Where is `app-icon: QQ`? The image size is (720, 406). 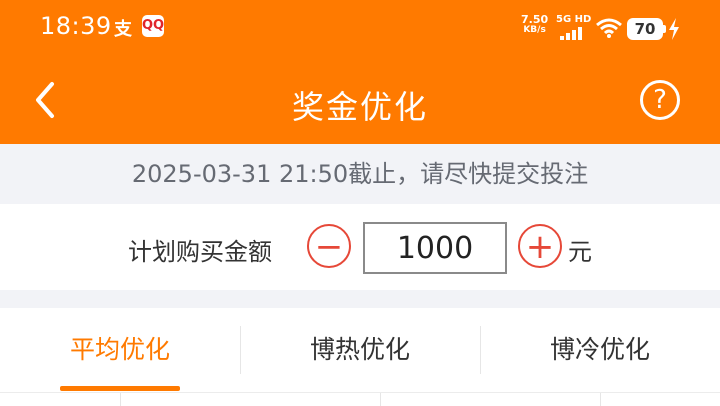 app-icon: QQ is located at coordinates (153, 26).